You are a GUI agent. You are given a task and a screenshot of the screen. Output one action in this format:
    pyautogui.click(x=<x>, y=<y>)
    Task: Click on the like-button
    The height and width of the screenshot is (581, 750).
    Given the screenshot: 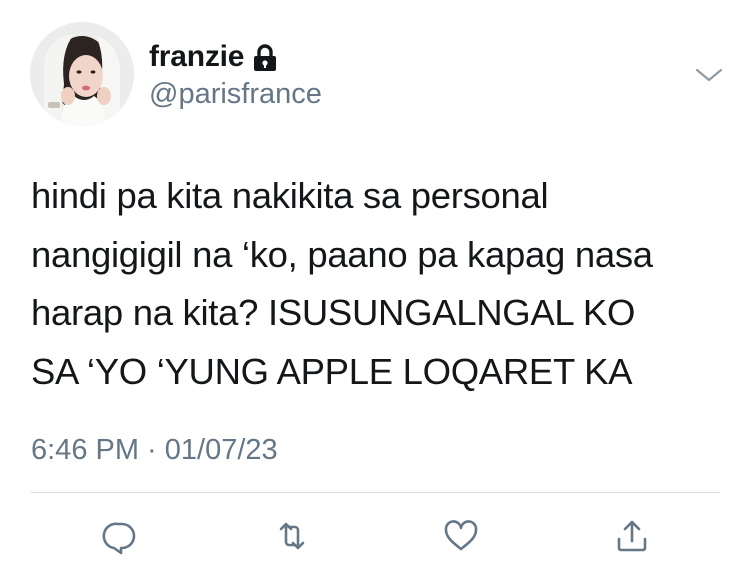 What is the action you would take?
    pyautogui.click(x=461, y=536)
    